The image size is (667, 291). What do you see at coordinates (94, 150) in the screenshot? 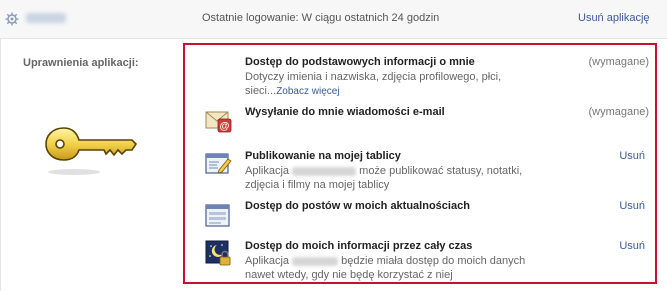
I see `key-icon` at bounding box center [94, 150].